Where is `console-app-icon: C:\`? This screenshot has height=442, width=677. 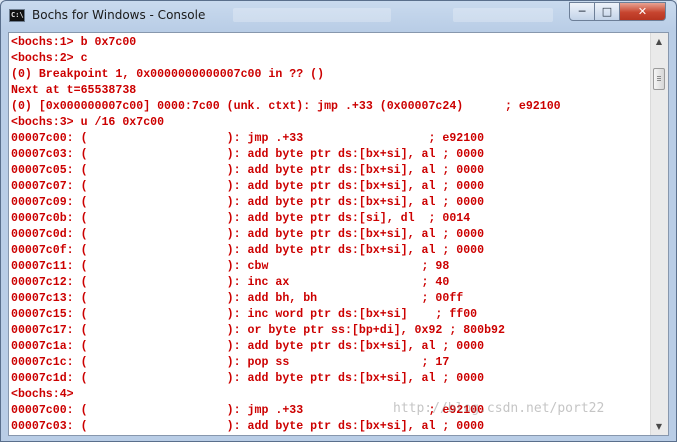
console-app-icon: C:\ is located at coordinates (17, 15).